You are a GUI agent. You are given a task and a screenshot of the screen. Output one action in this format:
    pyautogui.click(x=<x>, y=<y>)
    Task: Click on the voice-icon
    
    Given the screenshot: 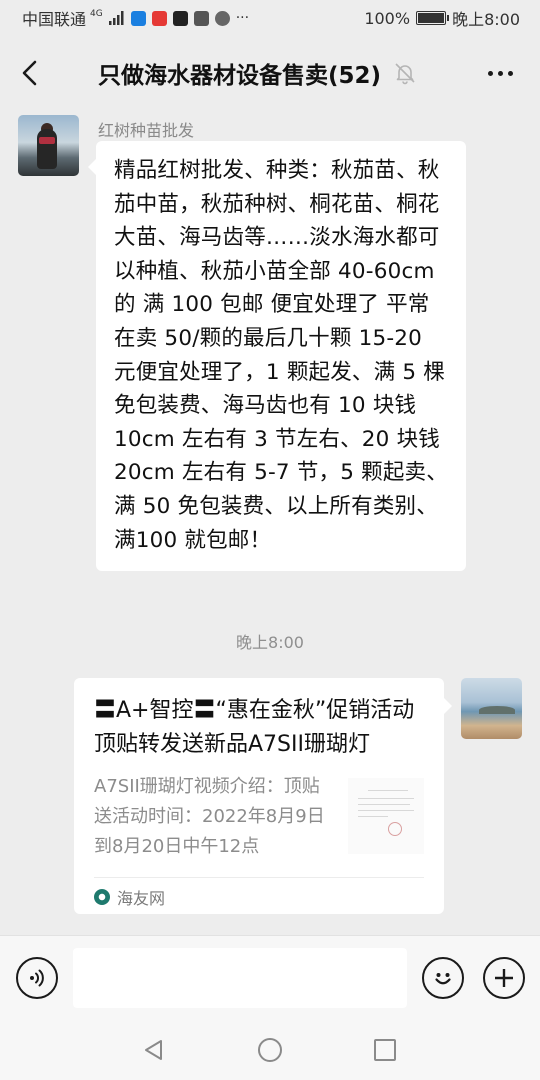 What is the action you would take?
    pyautogui.click(x=37, y=978)
    